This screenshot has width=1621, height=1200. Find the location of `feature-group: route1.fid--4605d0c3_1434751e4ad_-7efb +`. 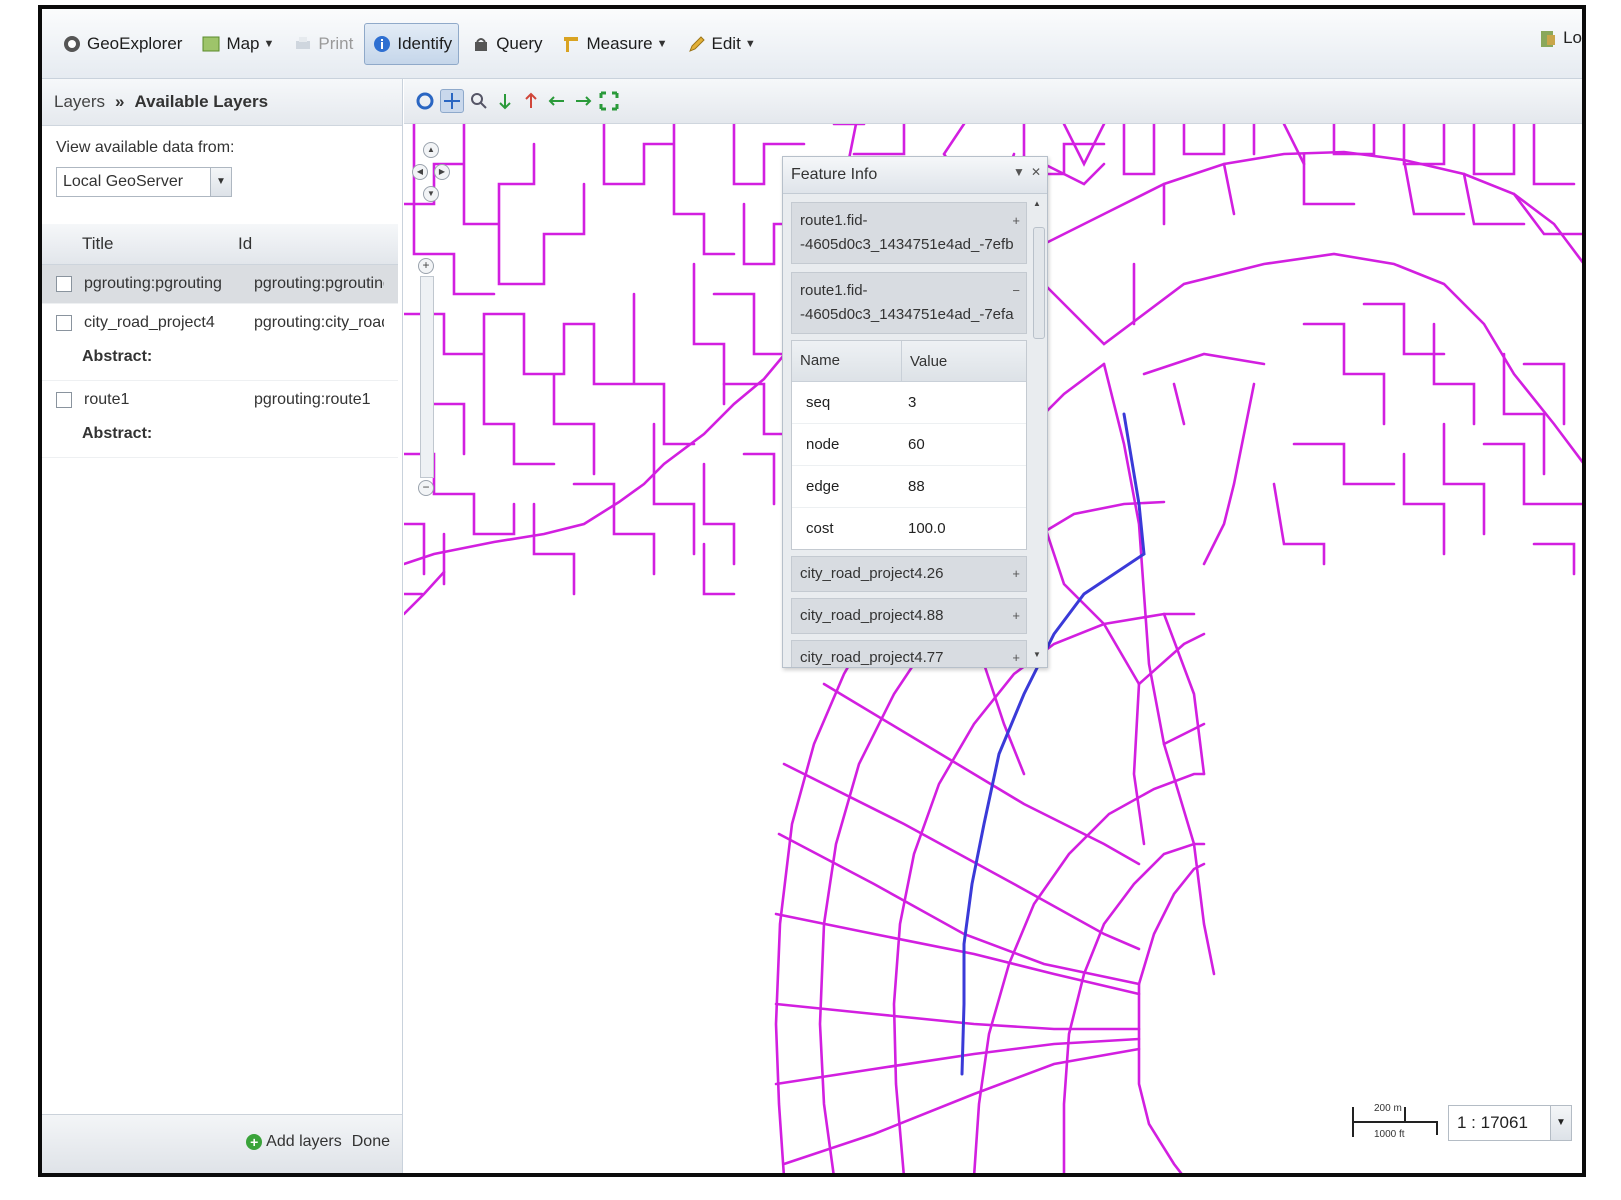

feature-group: route1.fid--4605d0c3_1434751e4ad_-7efb + is located at coordinates (909, 233).